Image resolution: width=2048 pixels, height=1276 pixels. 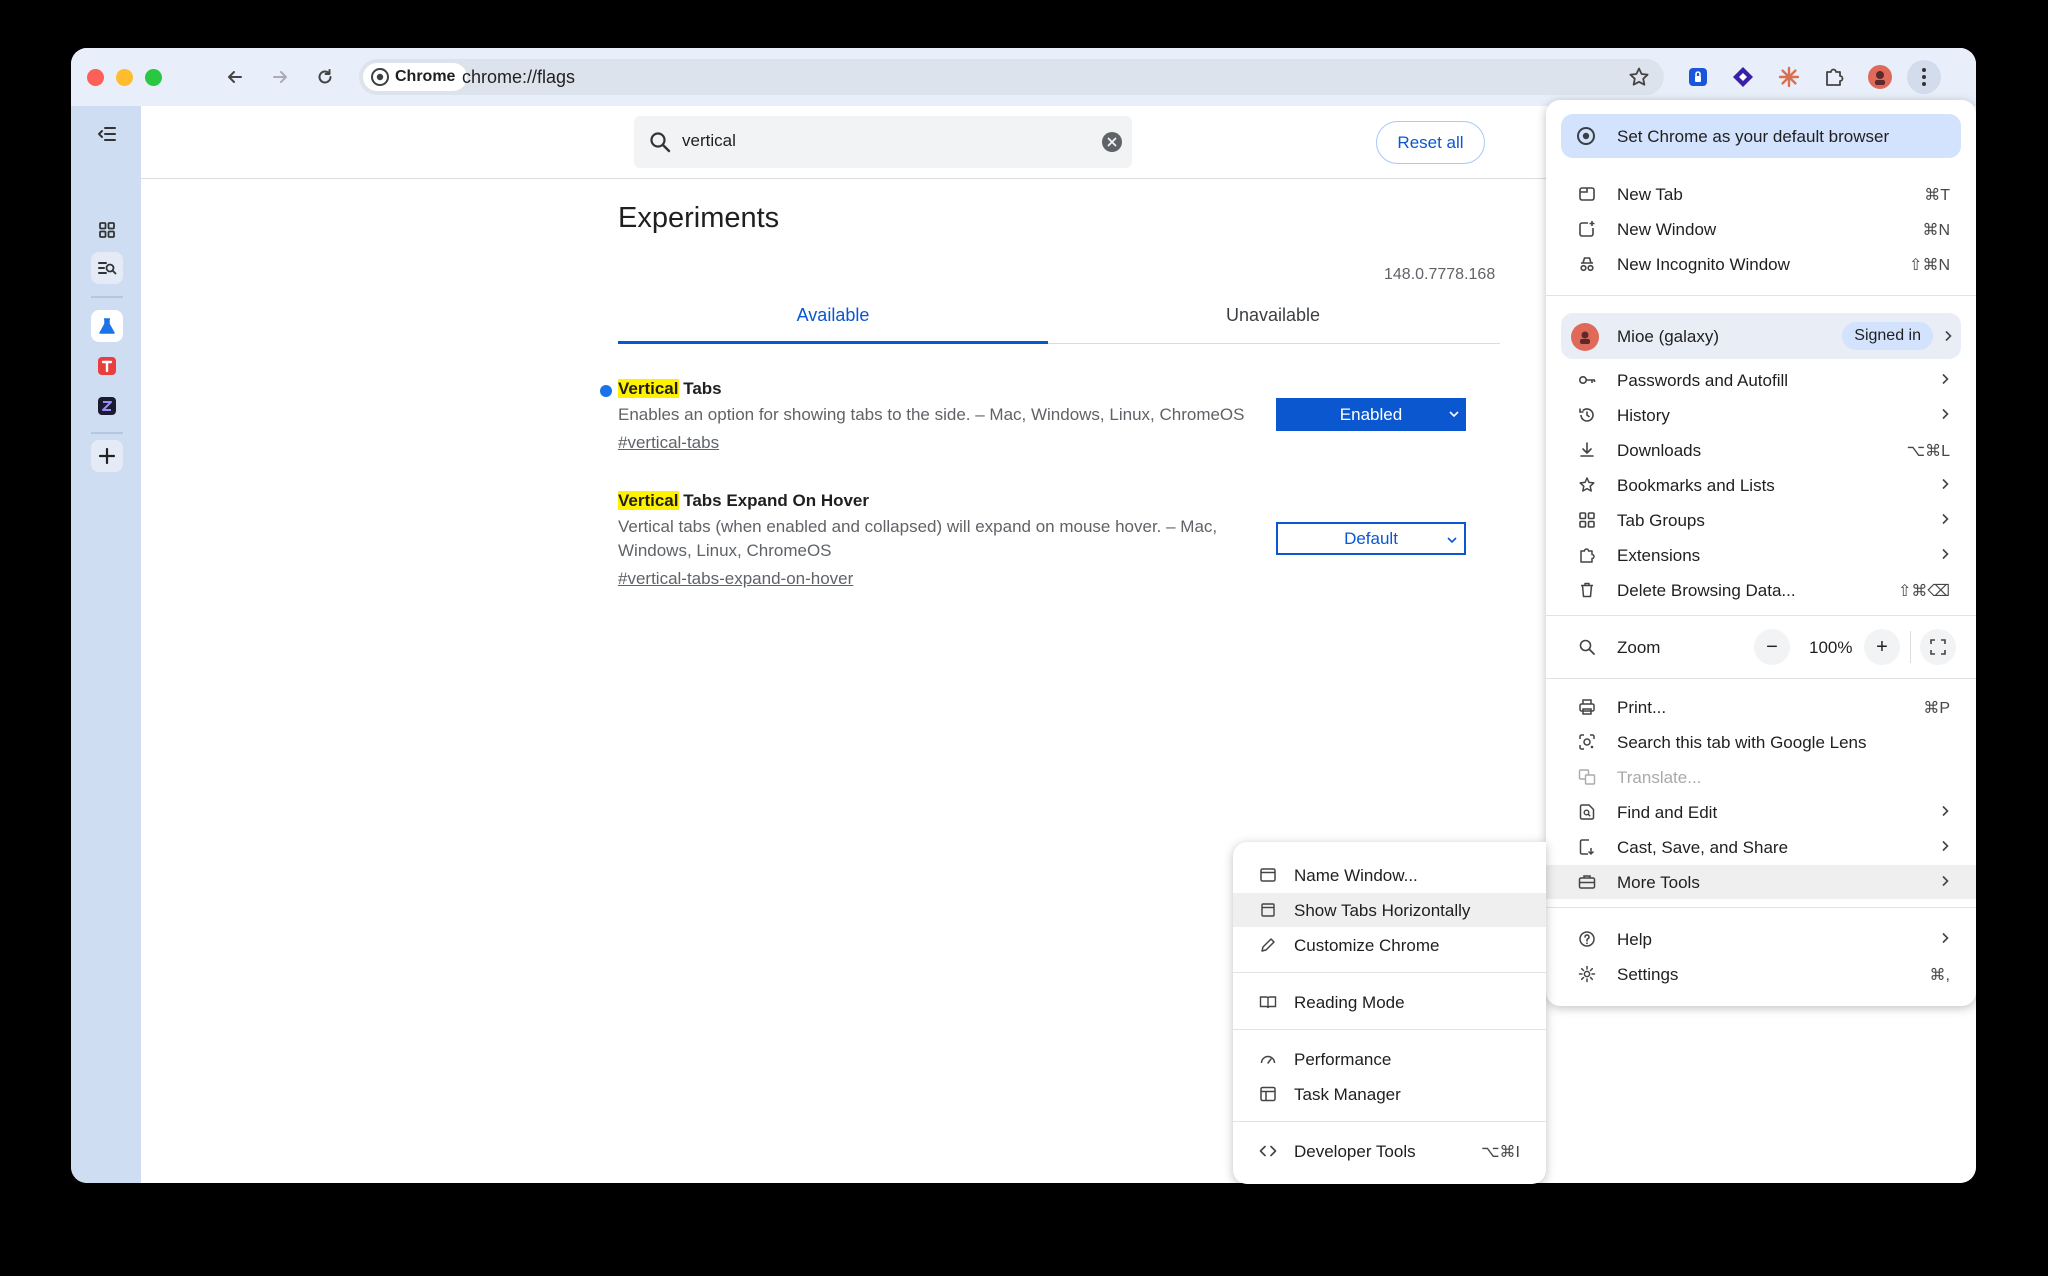 What do you see at coordinates (1753, 136) in the screenshot?
I see `default-banner-label: Set Chrome as your default browser` at bounding box center [1753, 136].